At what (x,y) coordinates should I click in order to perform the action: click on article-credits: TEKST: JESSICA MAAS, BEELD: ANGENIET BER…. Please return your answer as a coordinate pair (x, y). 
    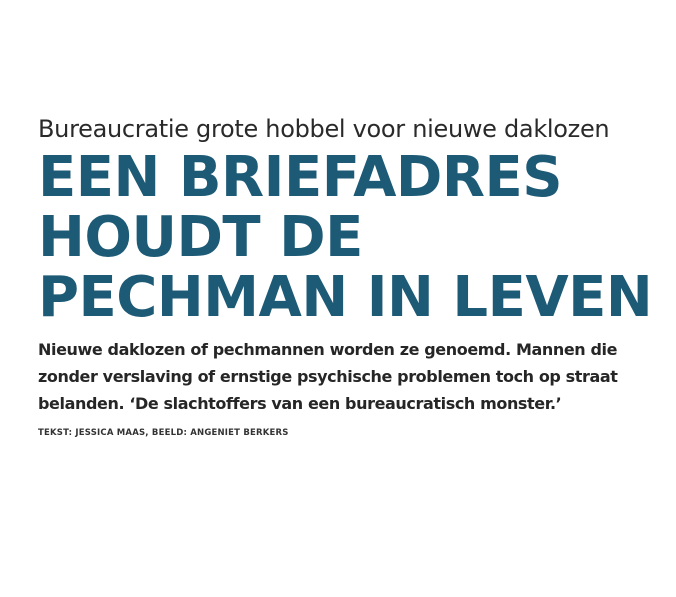
    Looking at the image, I should click on (163, 433).